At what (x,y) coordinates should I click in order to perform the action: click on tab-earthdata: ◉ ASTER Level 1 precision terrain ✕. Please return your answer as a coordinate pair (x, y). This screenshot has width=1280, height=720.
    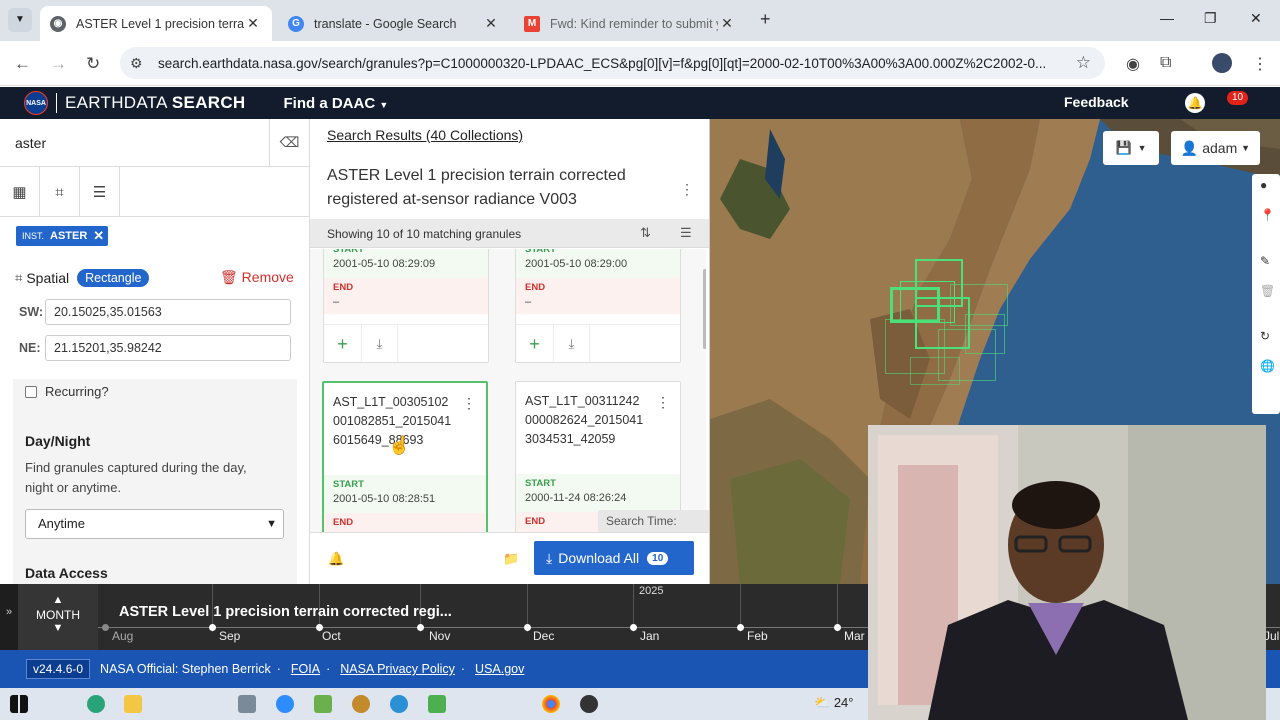
    Looking at the image, I should click on (156, 23).